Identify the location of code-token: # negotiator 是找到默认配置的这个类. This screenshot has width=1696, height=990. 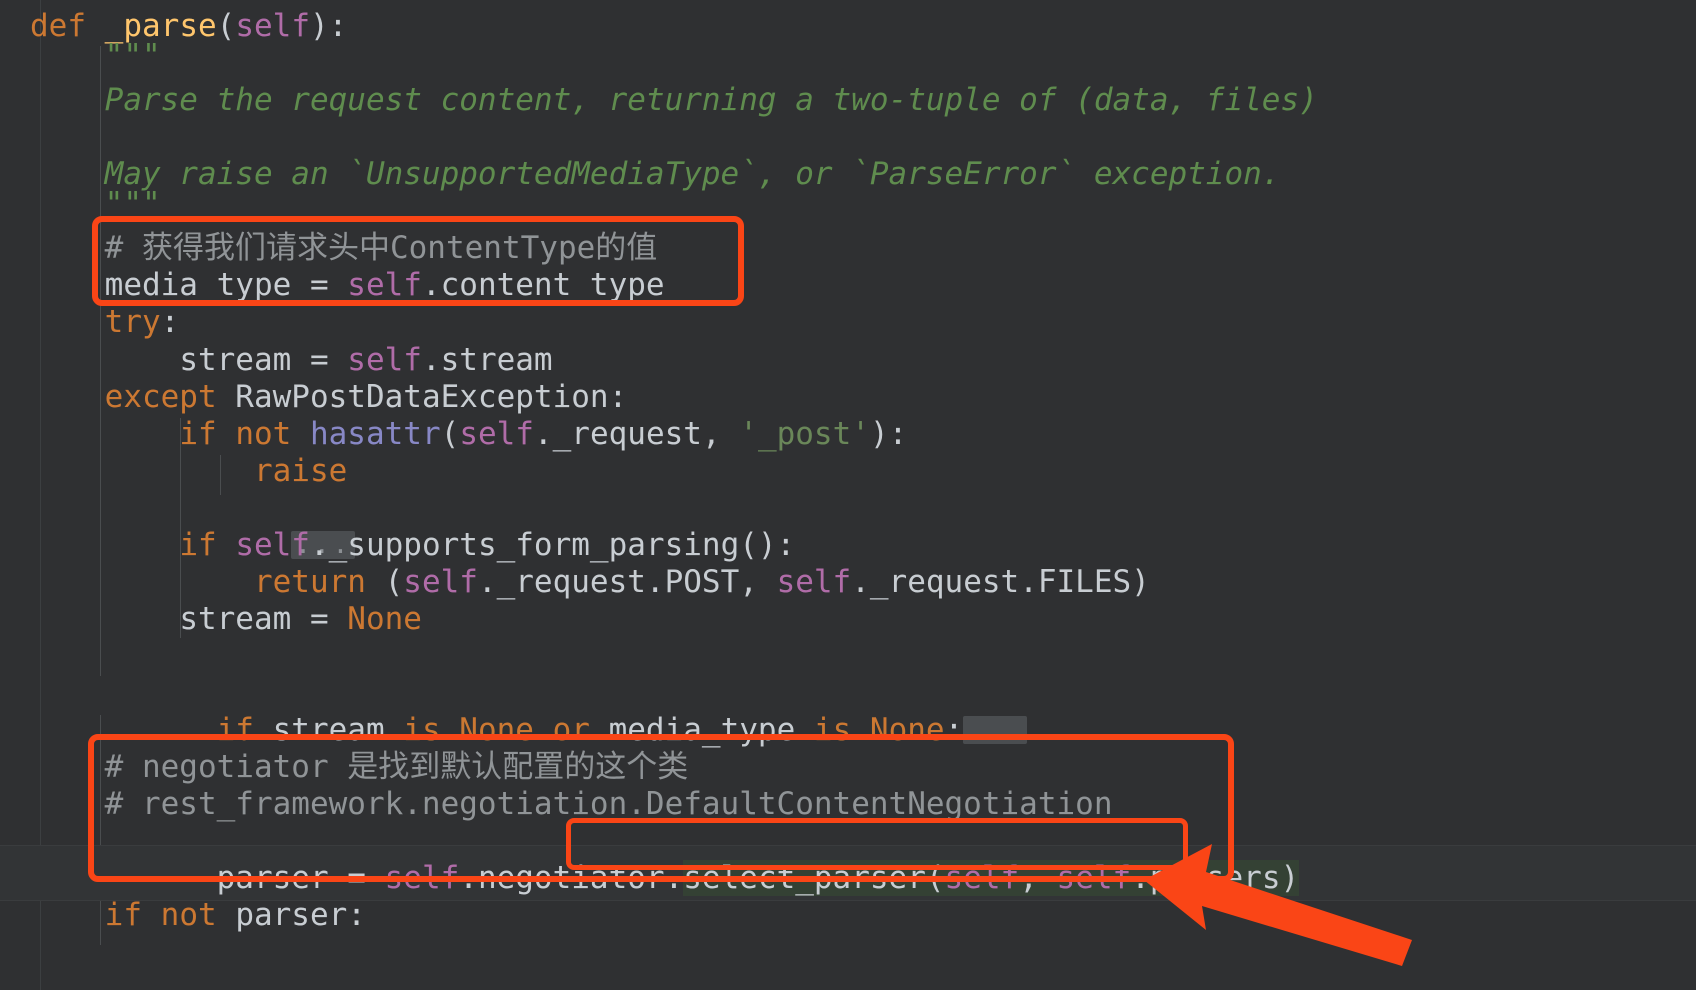
(396, 767).